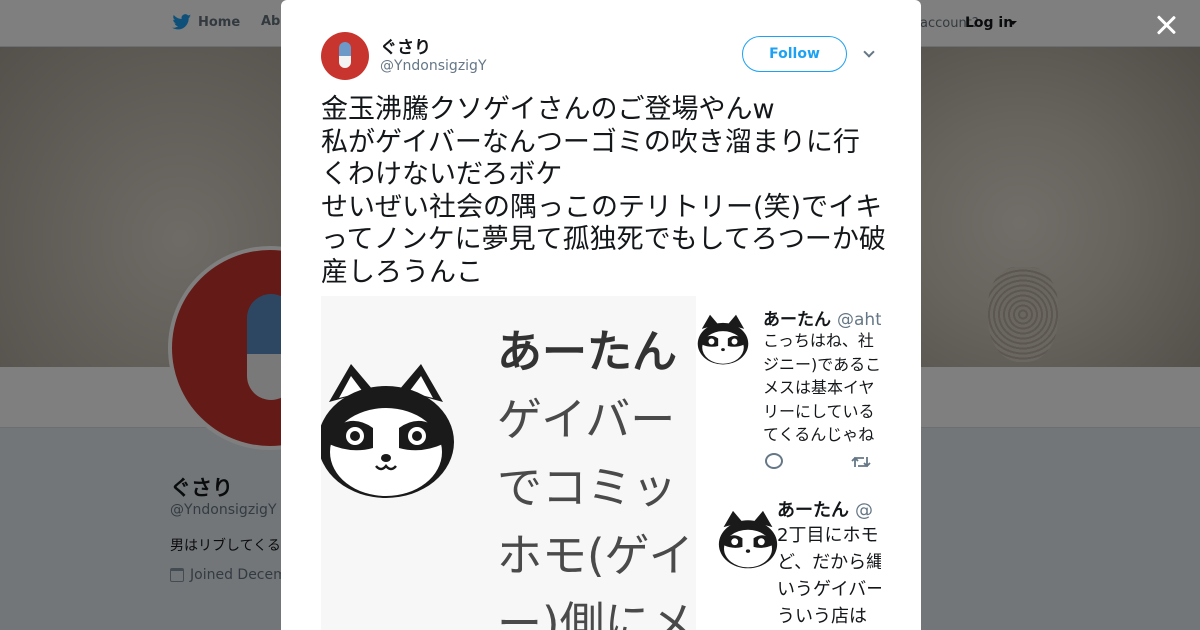 The height and width of the screenshot is (630, 1200). What do you see at coordinates (794, 54) in the screenshot?
I see `follow-button: Follow` at bounding box center [794, 54].